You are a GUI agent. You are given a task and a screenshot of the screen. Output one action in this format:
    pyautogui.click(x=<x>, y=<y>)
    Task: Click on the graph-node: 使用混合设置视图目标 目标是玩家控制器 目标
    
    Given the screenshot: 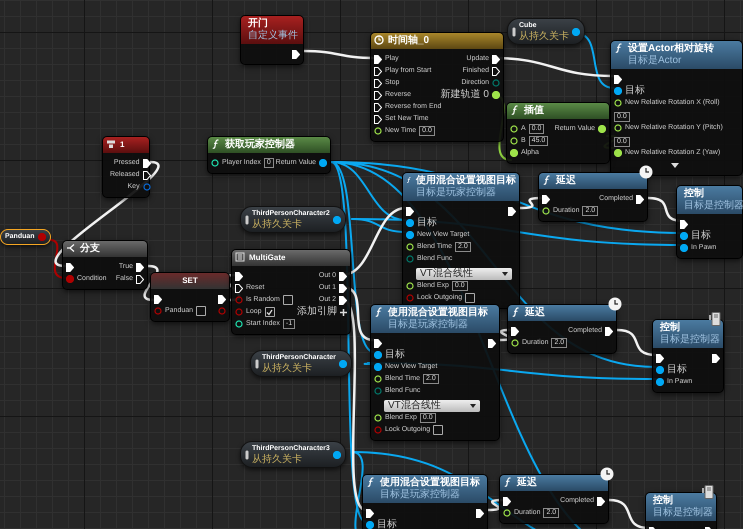 What is the action you would take?
    pyautogui.click(x=425, y=501)
    